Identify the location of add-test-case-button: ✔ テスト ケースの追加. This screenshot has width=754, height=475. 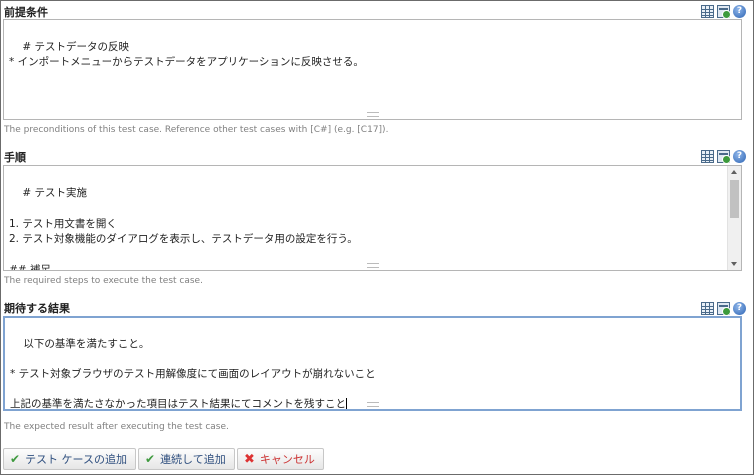
(70, 459).